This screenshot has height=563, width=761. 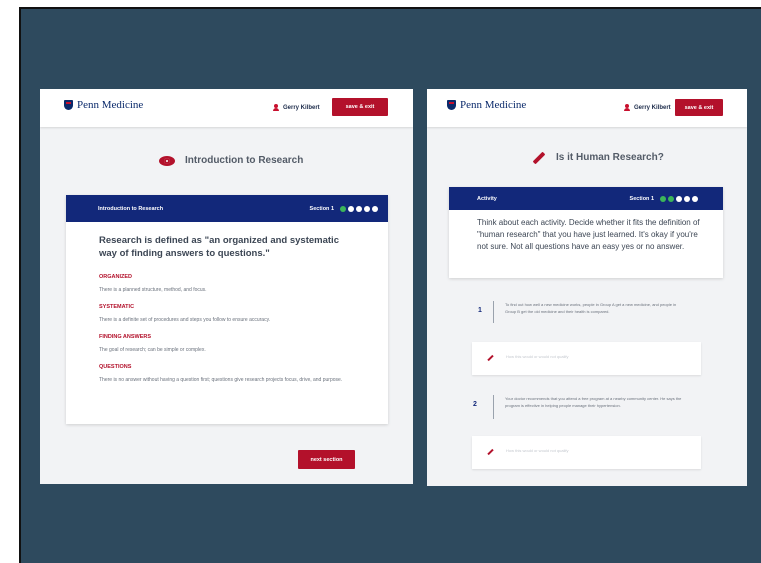 I want to click on page-title: Is it Human Research?, so click(x=610, y=157).